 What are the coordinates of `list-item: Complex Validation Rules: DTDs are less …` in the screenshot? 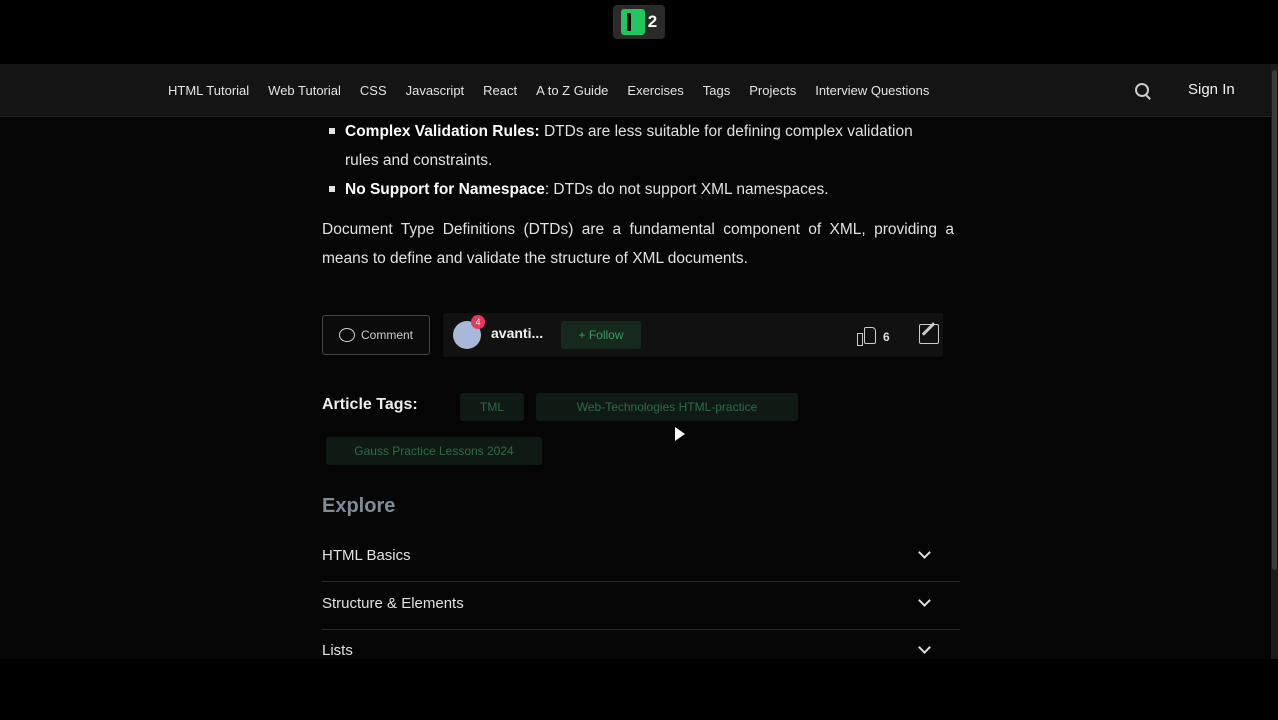 It's located at (632, 146).